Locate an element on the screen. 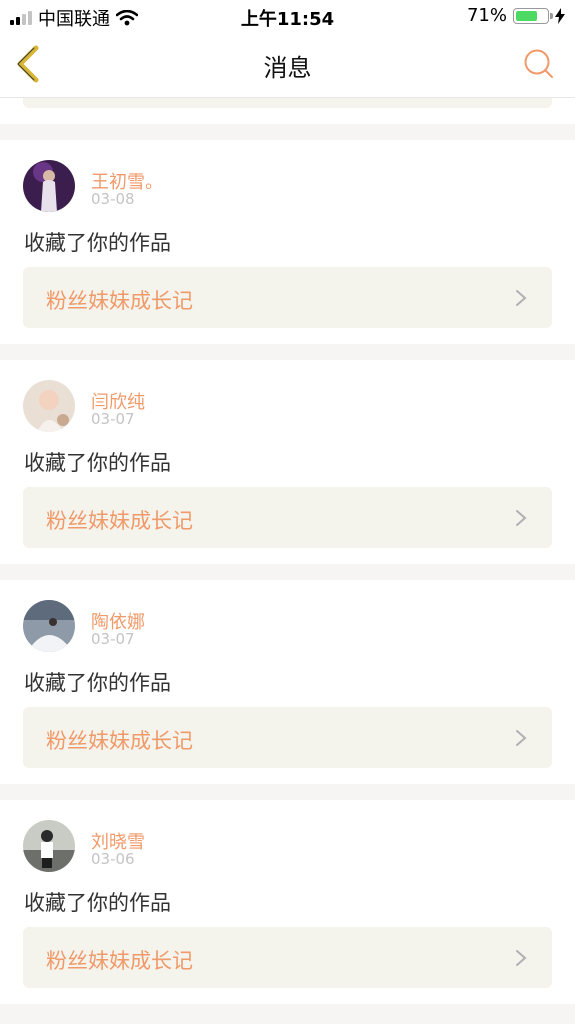  status-right: 71% is located at coordinates (516, 15).